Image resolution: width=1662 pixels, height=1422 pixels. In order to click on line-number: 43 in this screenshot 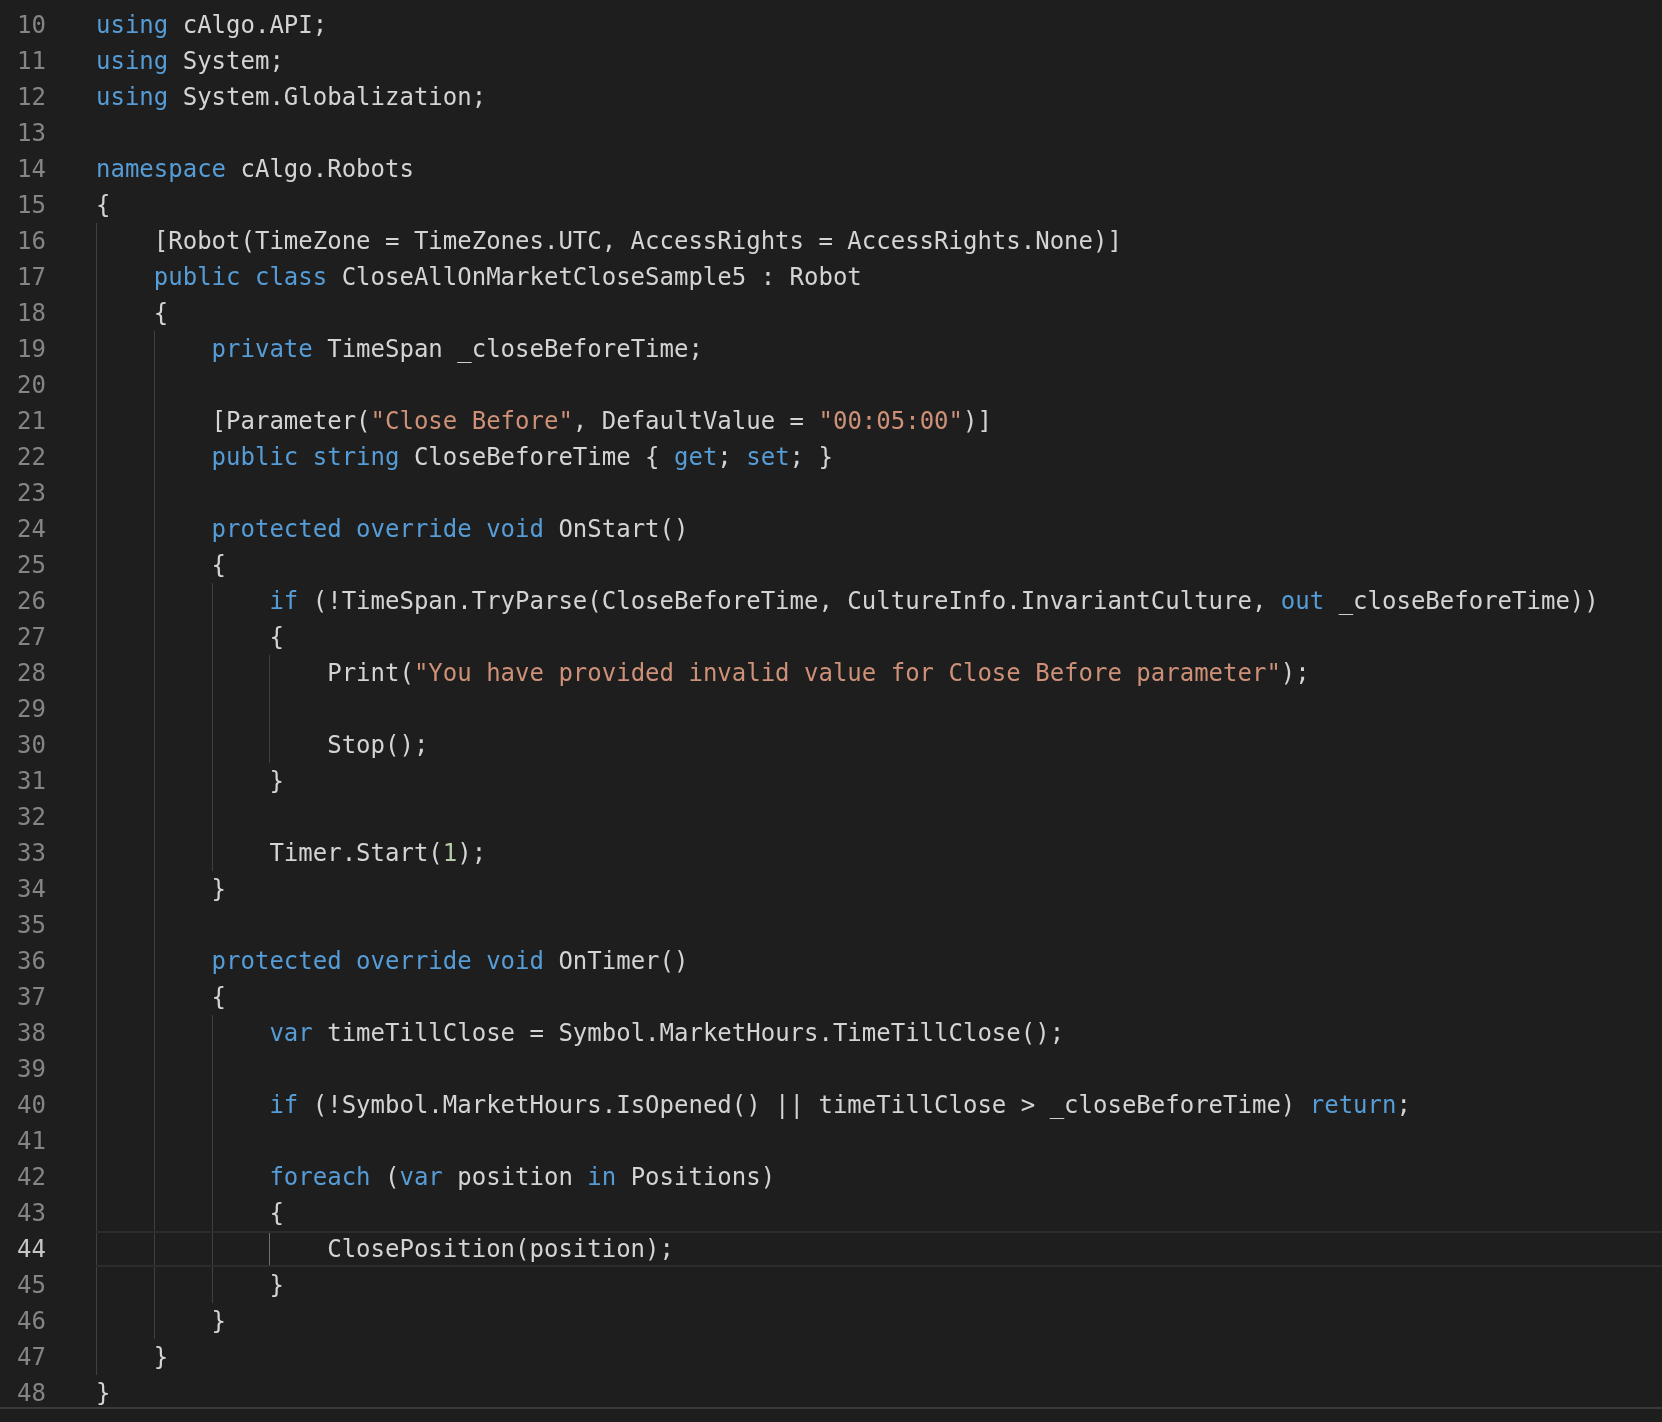, I will do `click(31, 1213)`.